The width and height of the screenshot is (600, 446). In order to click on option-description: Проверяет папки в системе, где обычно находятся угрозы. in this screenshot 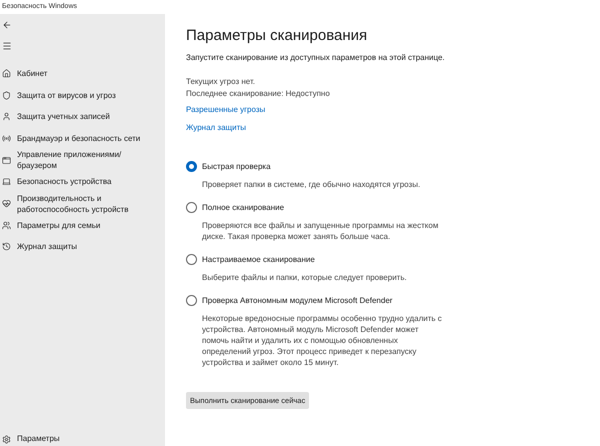, I will do `click(312, 184)`.